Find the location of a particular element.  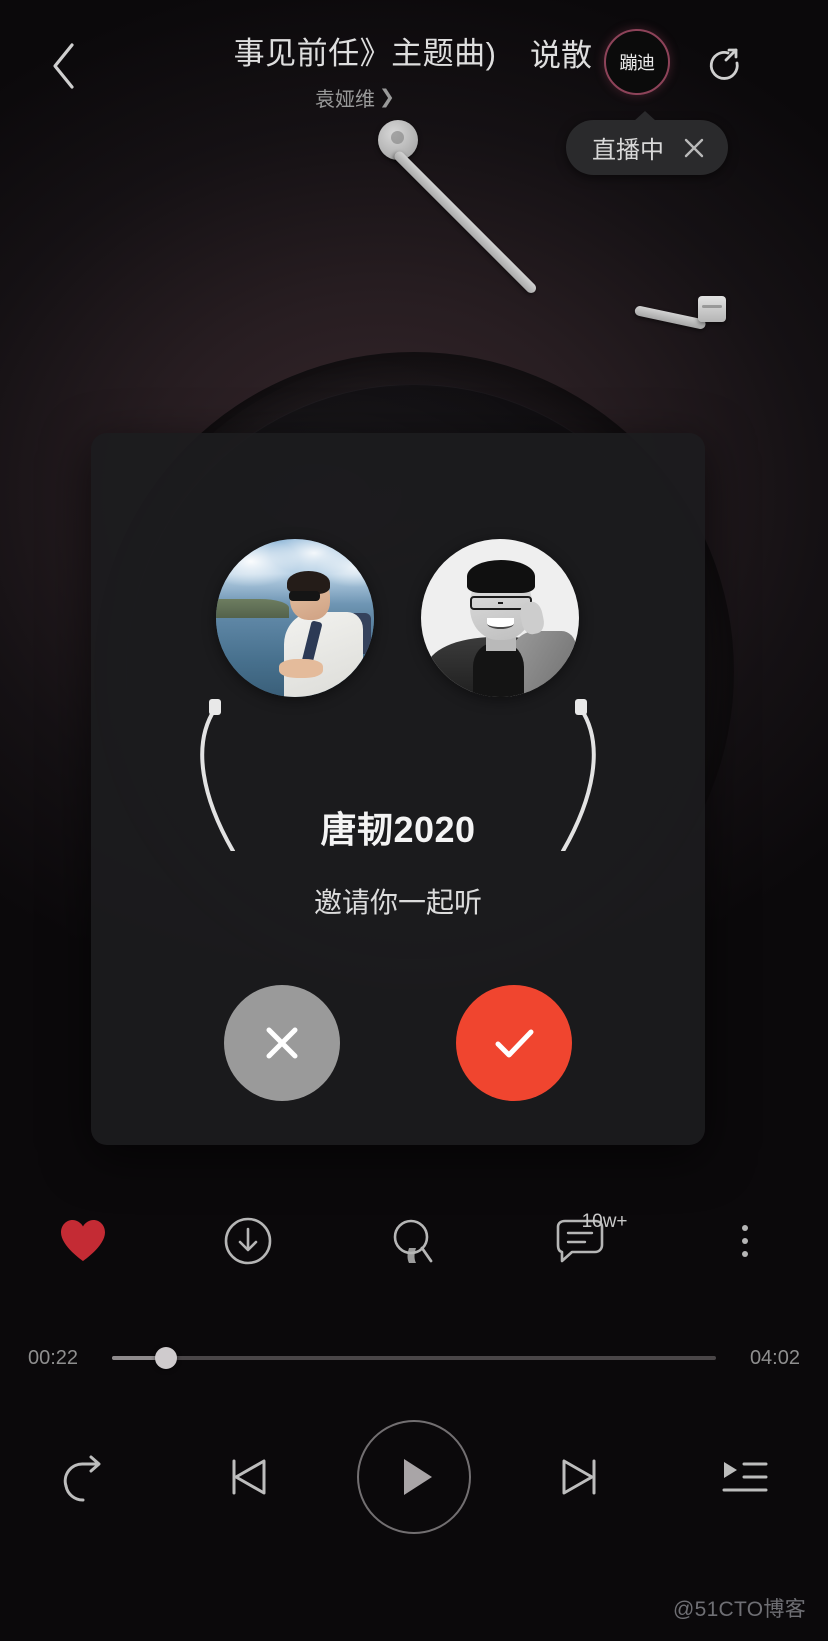

play-button-circle is located at coordinates (413, 1477).